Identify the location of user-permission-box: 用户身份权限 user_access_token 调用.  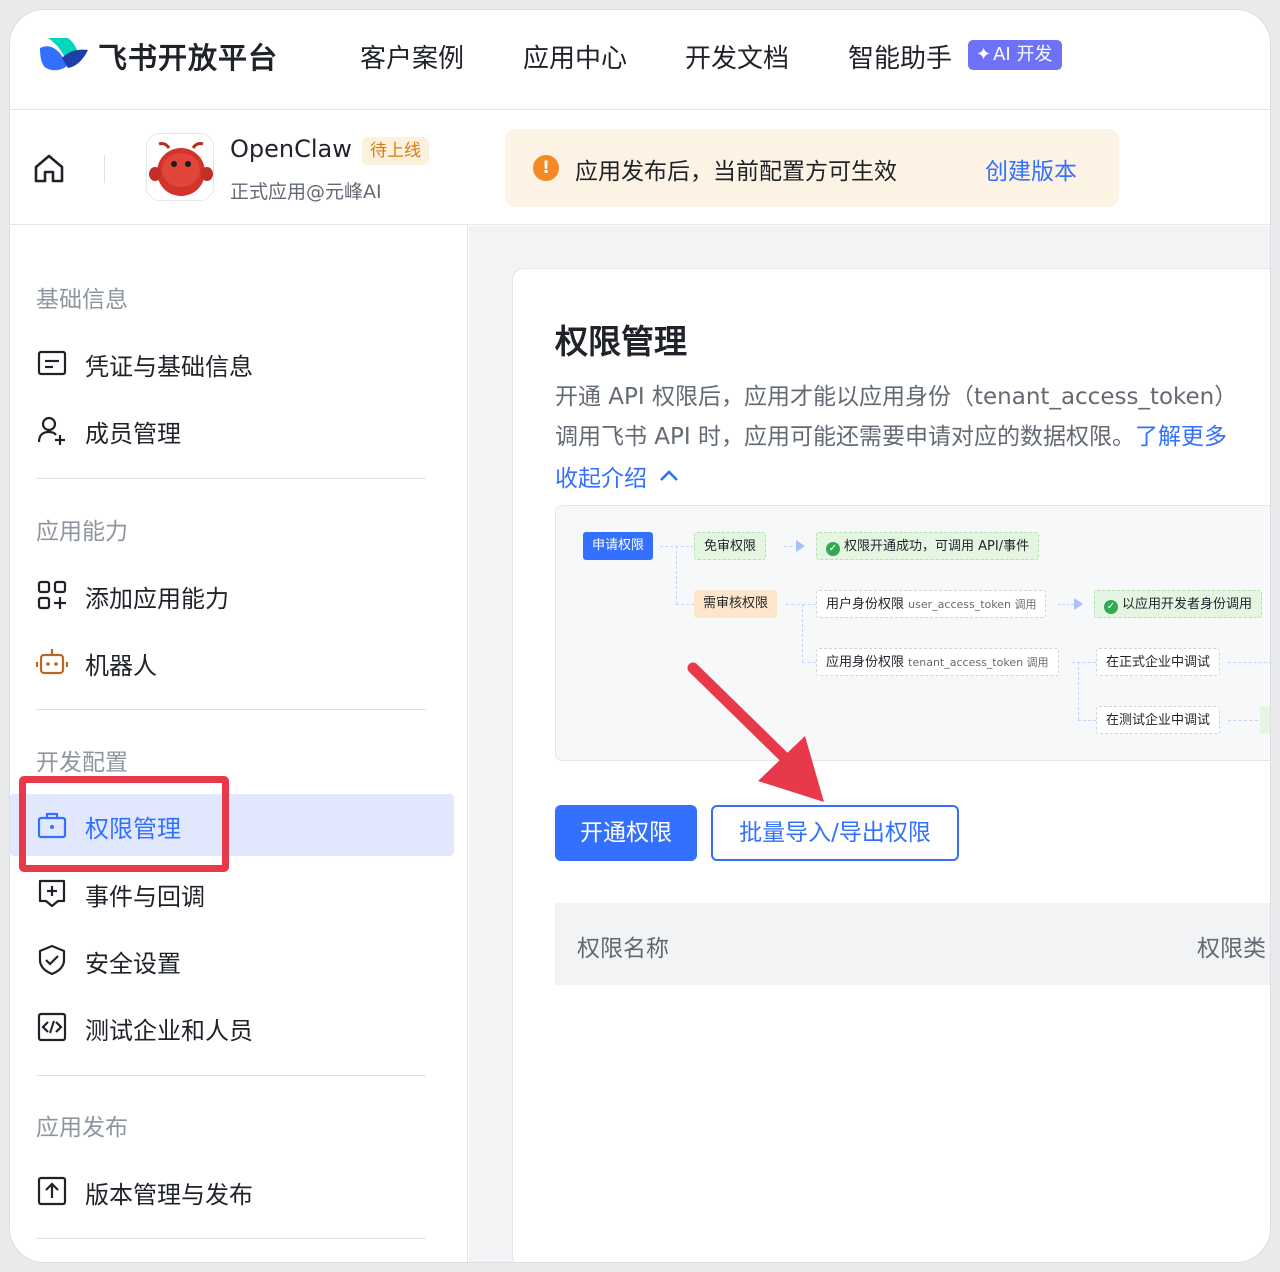
(931, 604).